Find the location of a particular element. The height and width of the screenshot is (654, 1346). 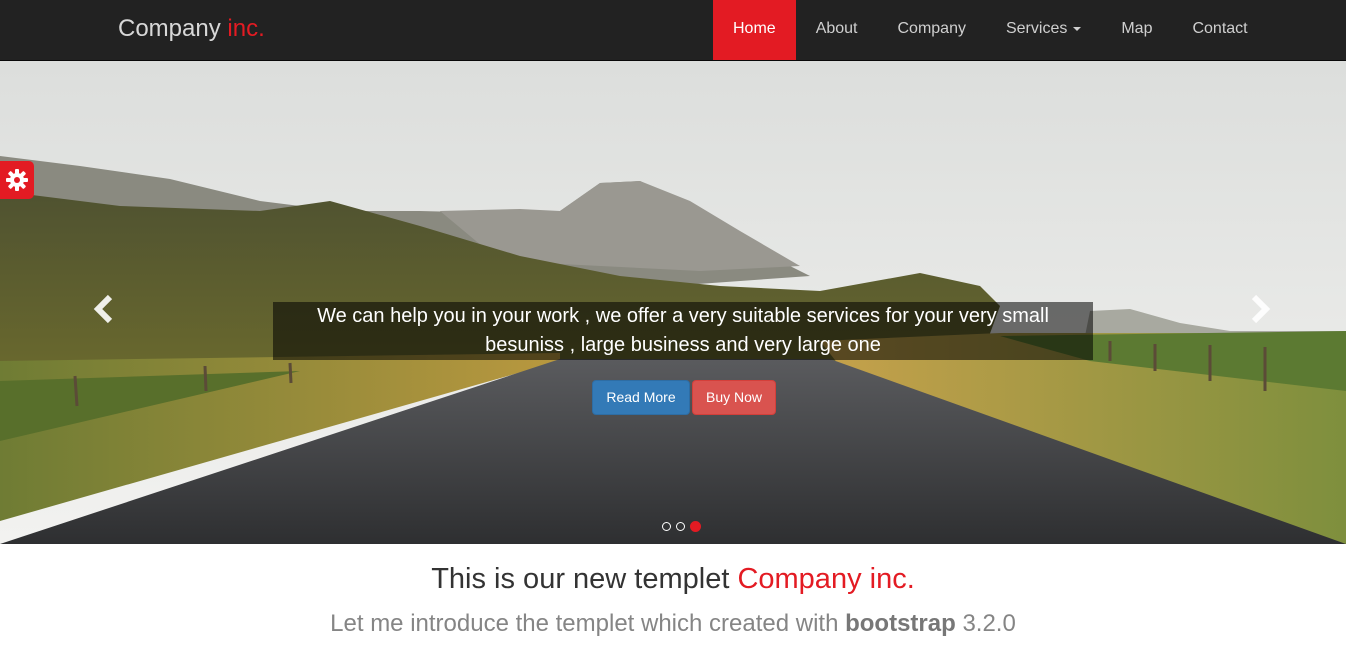

brand-accent-text: inc. is located at coordinates (246, 28).